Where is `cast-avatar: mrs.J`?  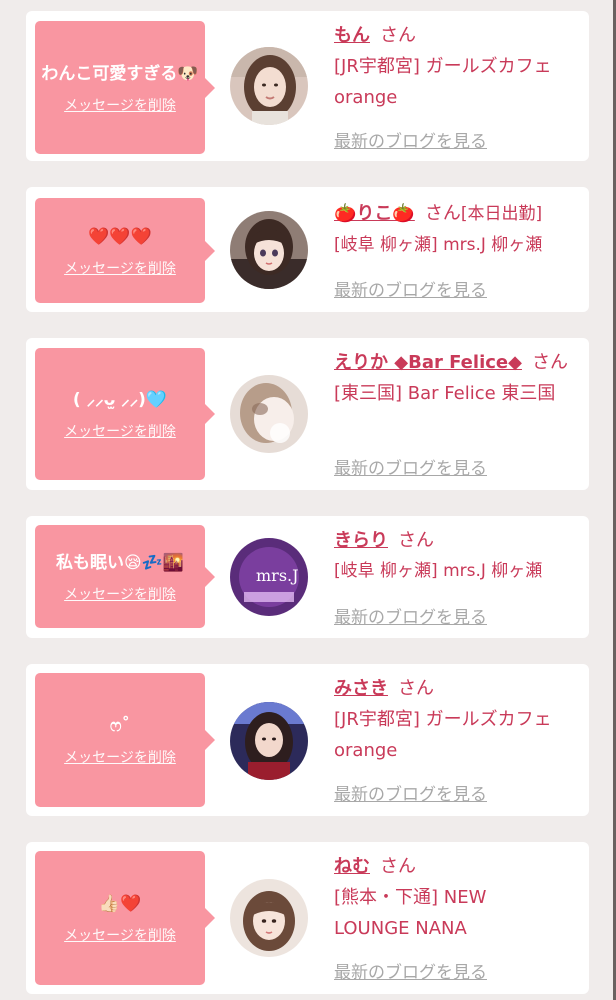 cast-avatar: mrs.J is located at coordinates (269, 577).